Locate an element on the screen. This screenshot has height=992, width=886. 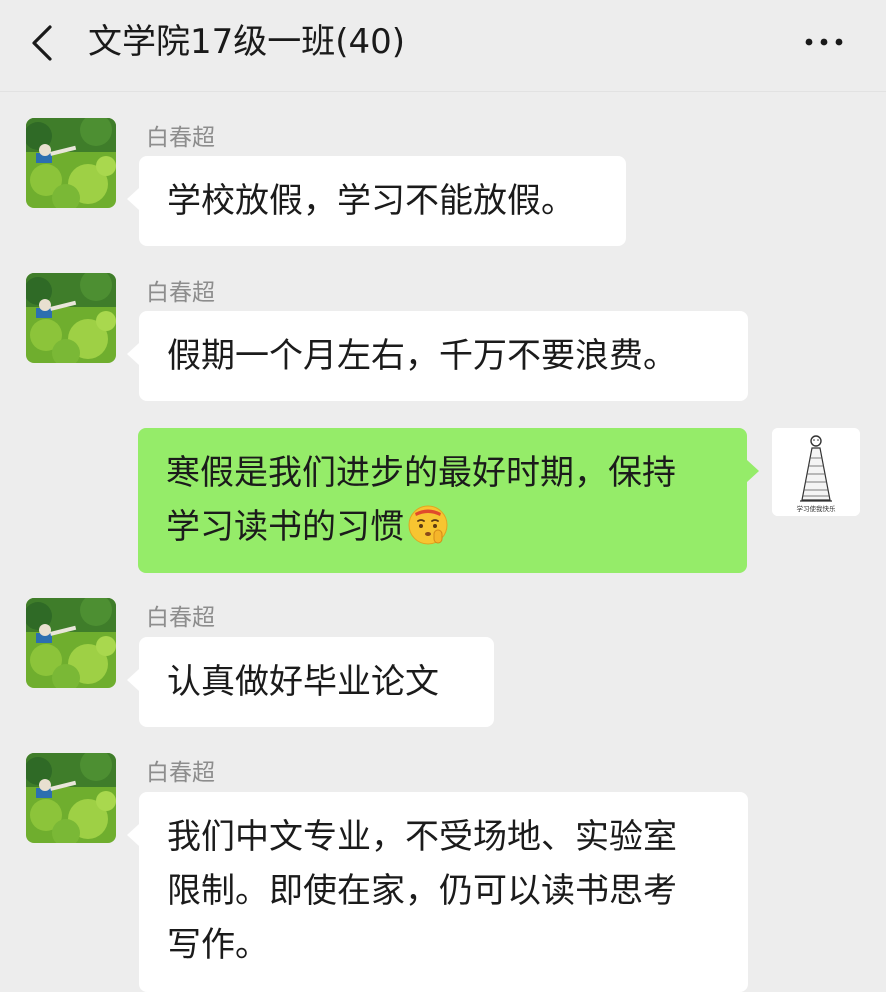
message-text-line: 写作。 is located at coordinates (218, 945).